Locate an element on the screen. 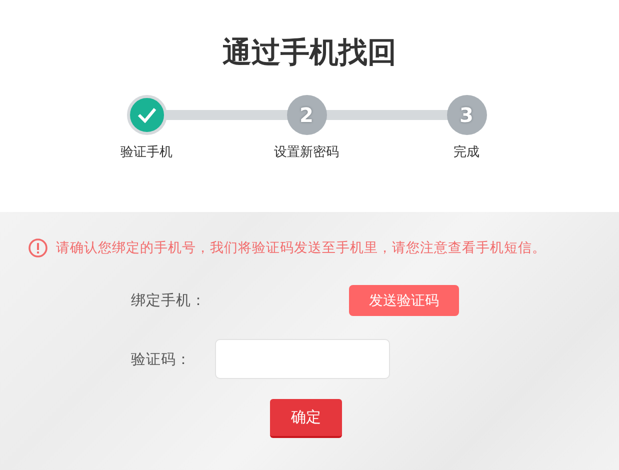 This screenshot has height=470, width=619. field-label: 验证码： is located at coordinates (161, 359).